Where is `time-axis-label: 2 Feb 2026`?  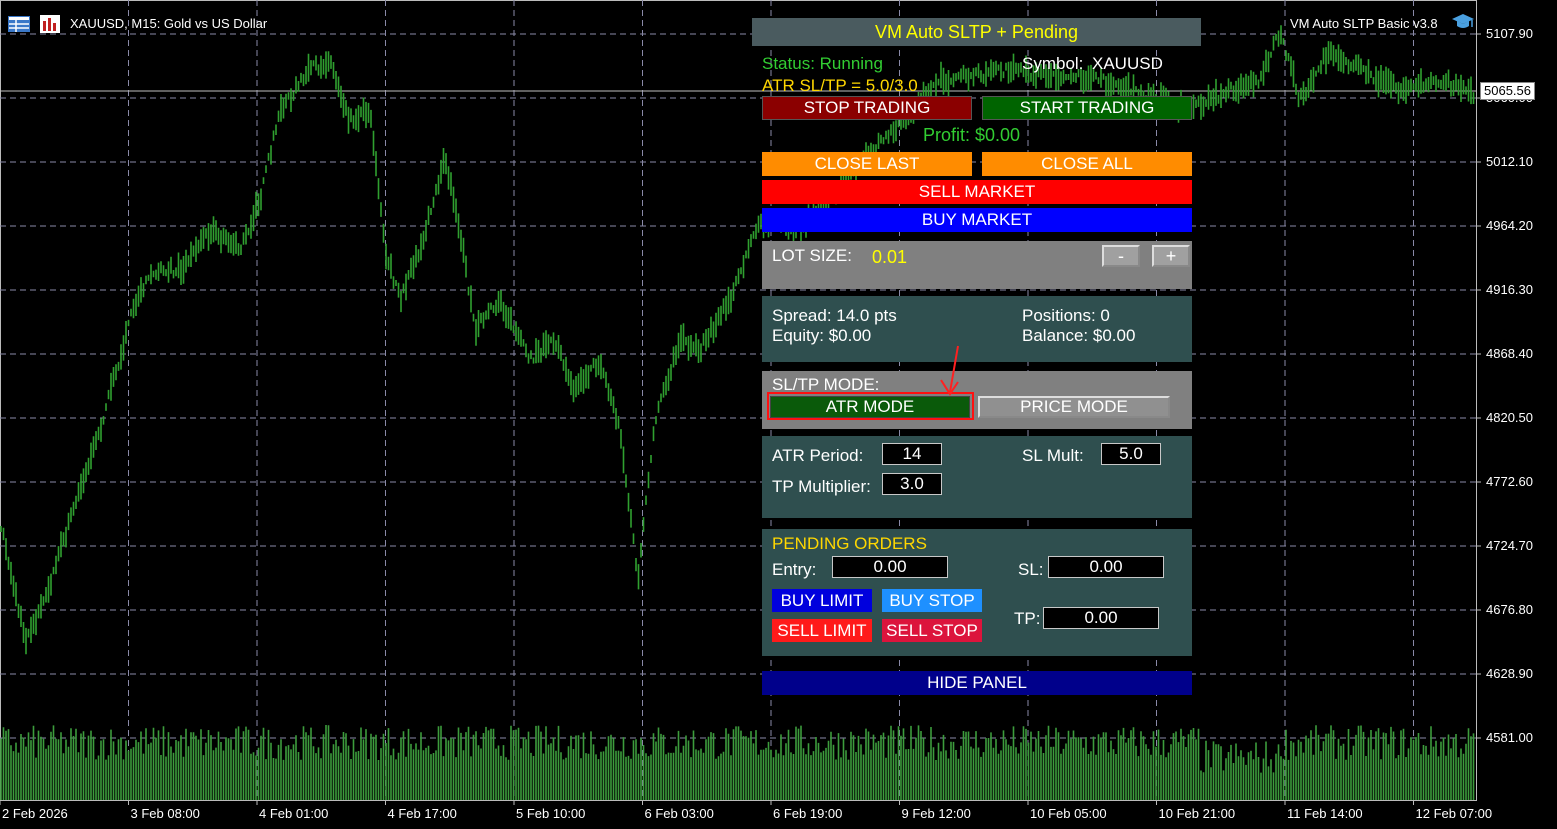
time-axis-label: 2 Feb 2026 is located at coordinates (35, 813).